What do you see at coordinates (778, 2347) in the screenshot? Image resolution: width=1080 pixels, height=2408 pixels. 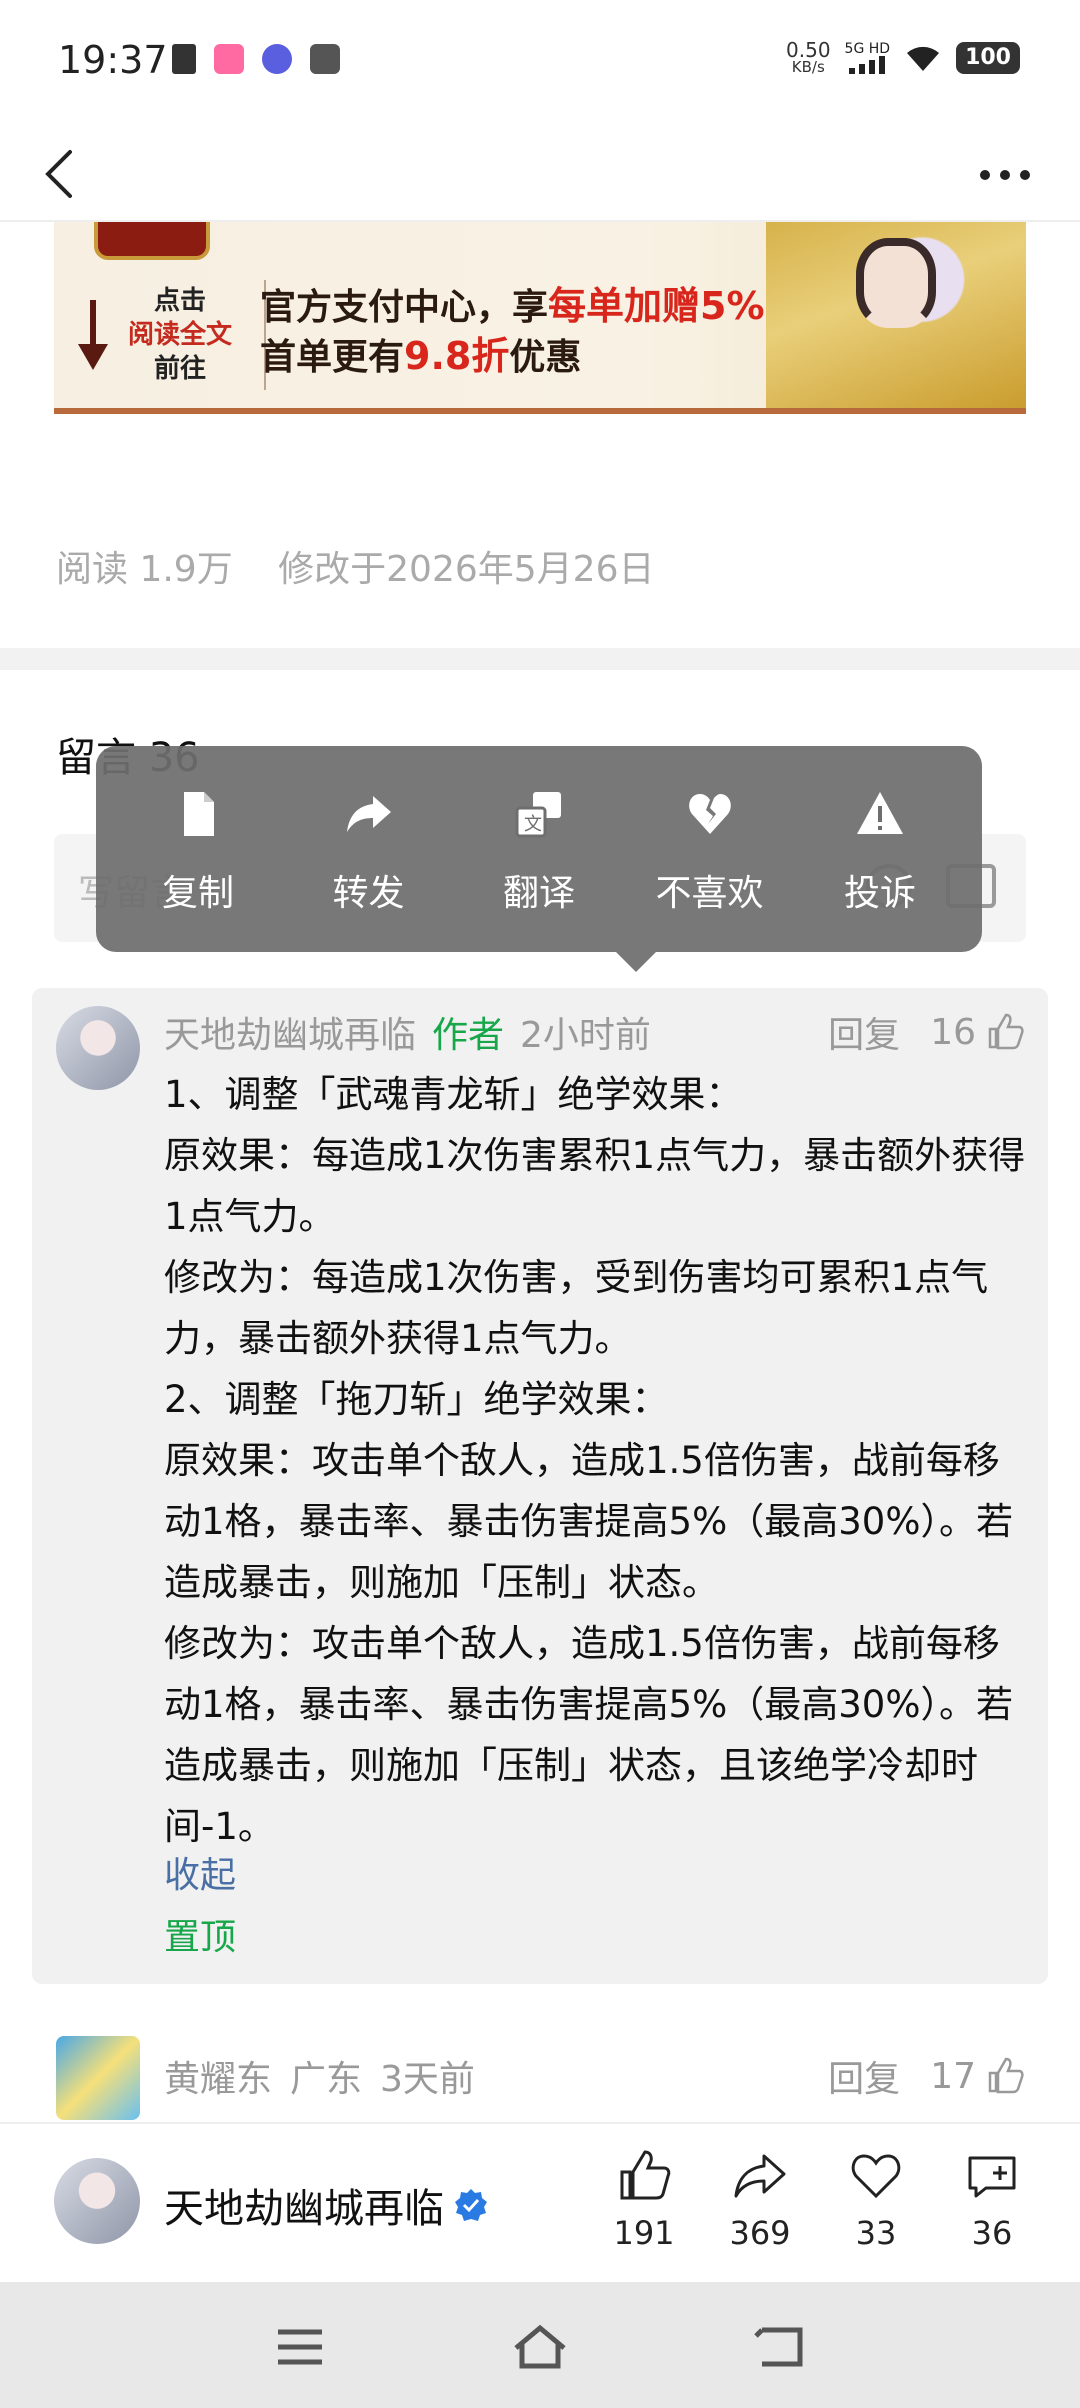 I see `return-icon` at bounding box center [778, 2347].